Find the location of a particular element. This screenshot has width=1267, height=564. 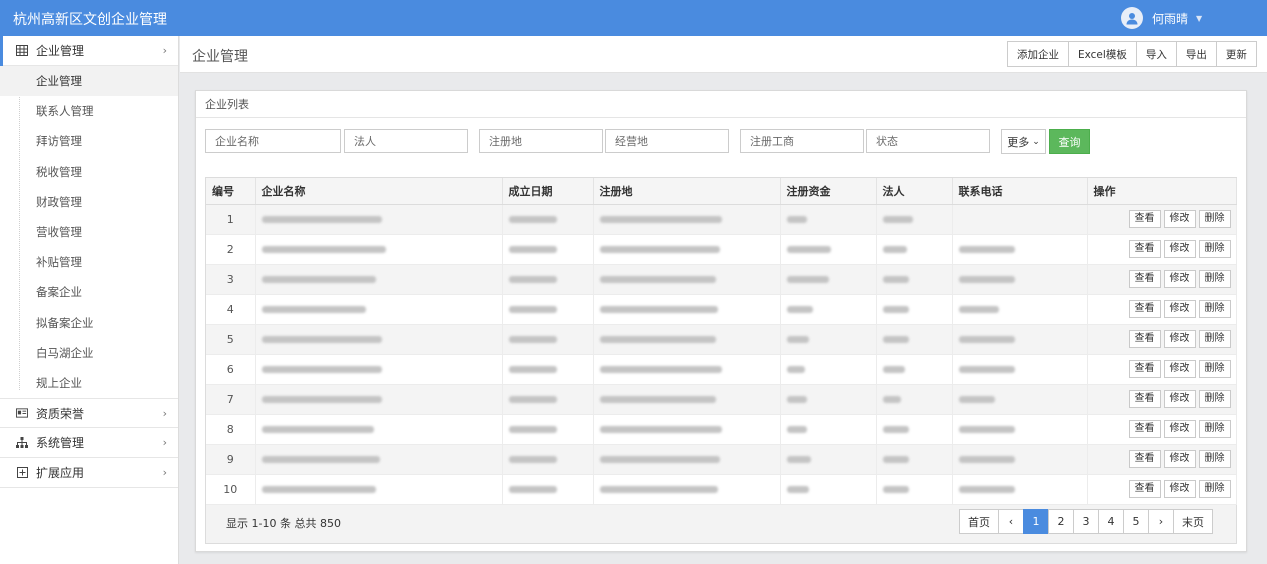

sidebar-item-tax: 税收管理 is located at coordinates (89, 172).